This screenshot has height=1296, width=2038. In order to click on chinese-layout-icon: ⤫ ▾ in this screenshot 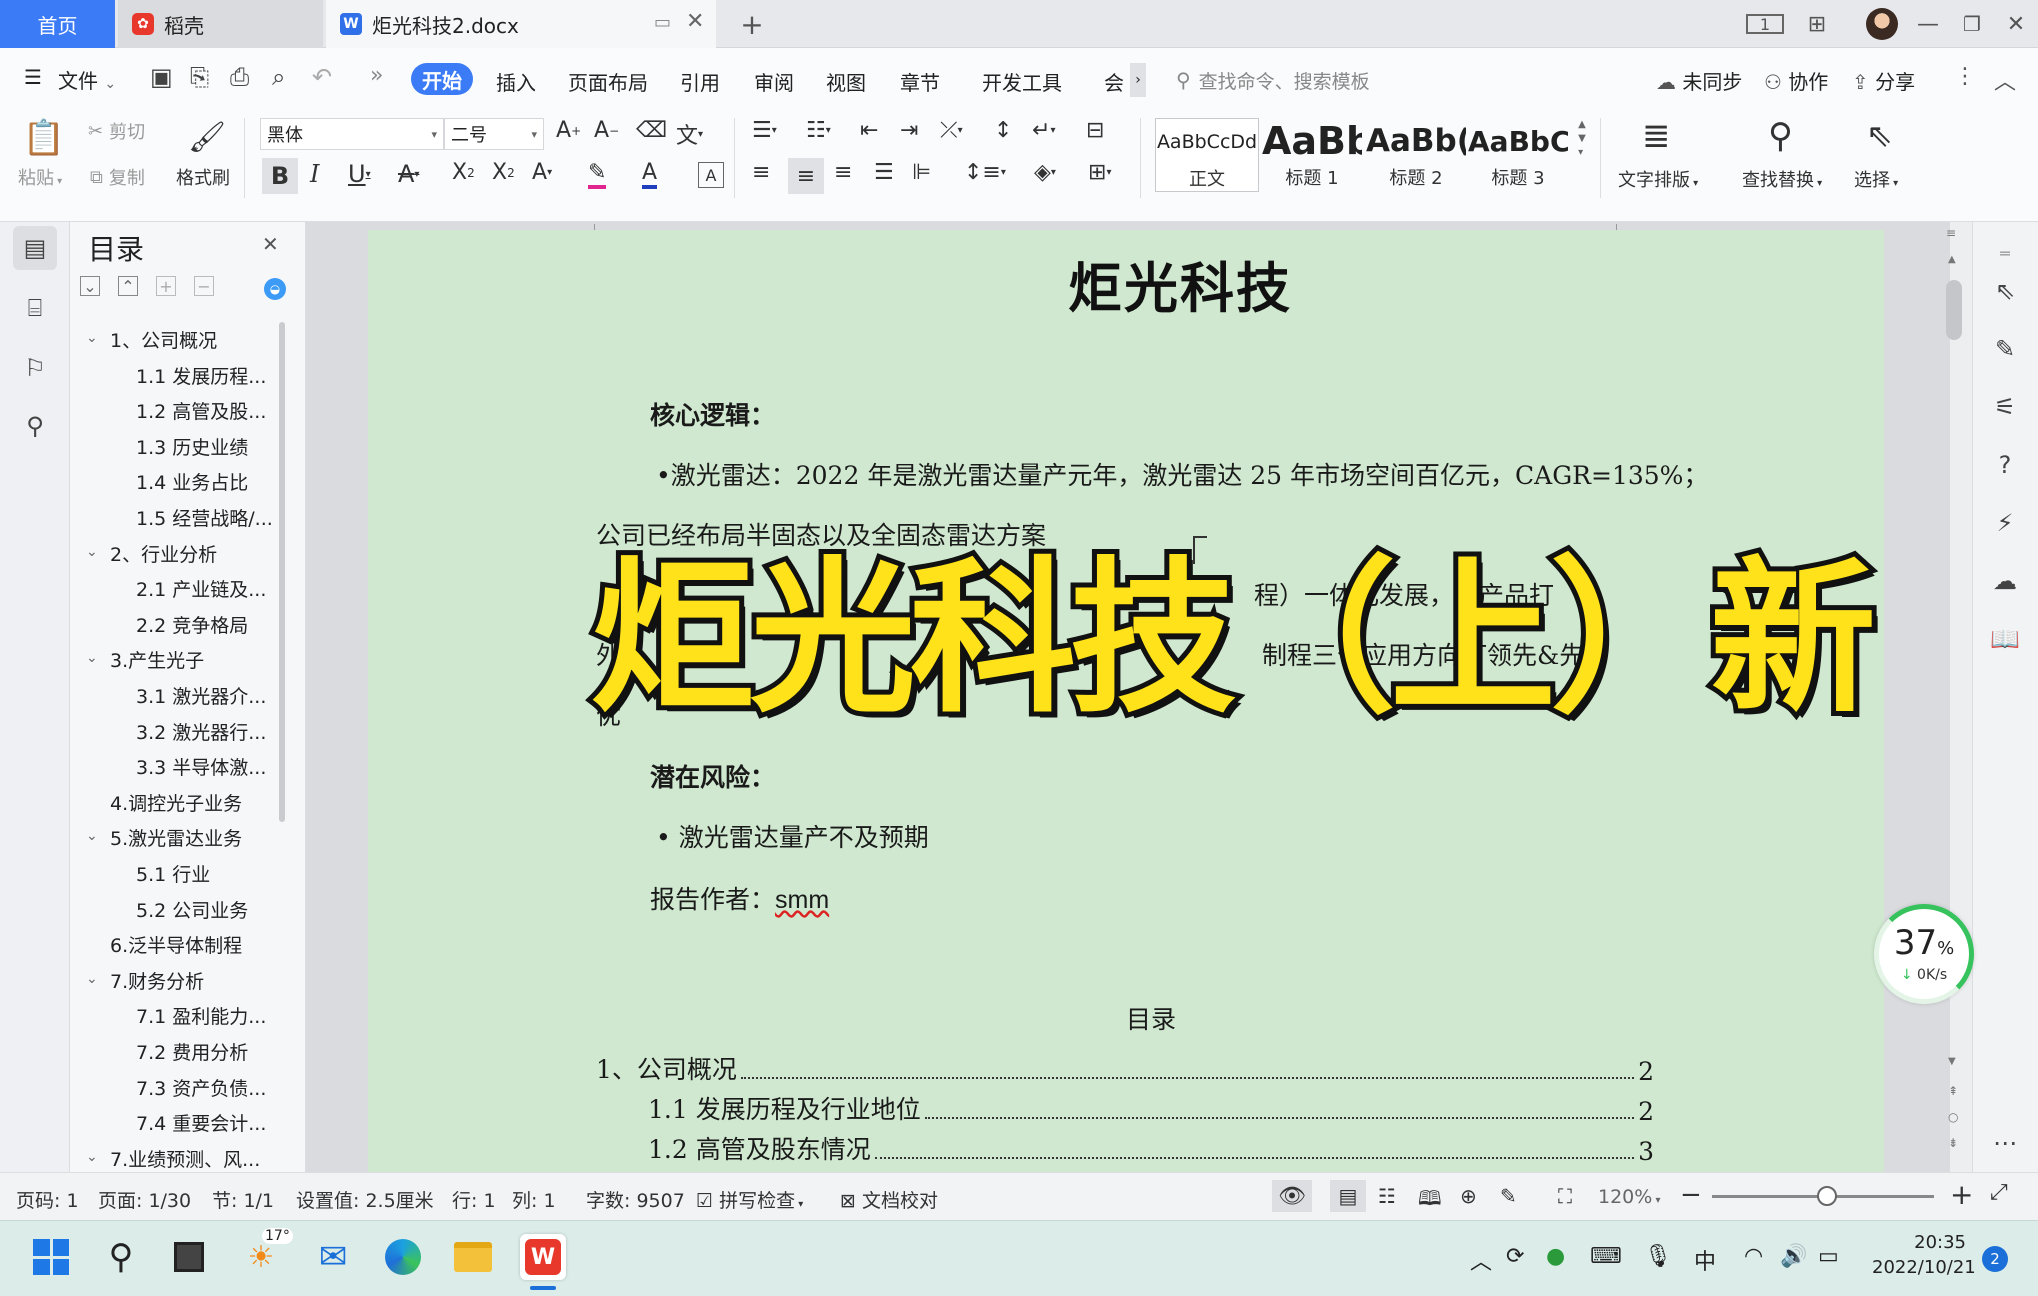, I will do `click(951, 130)`.